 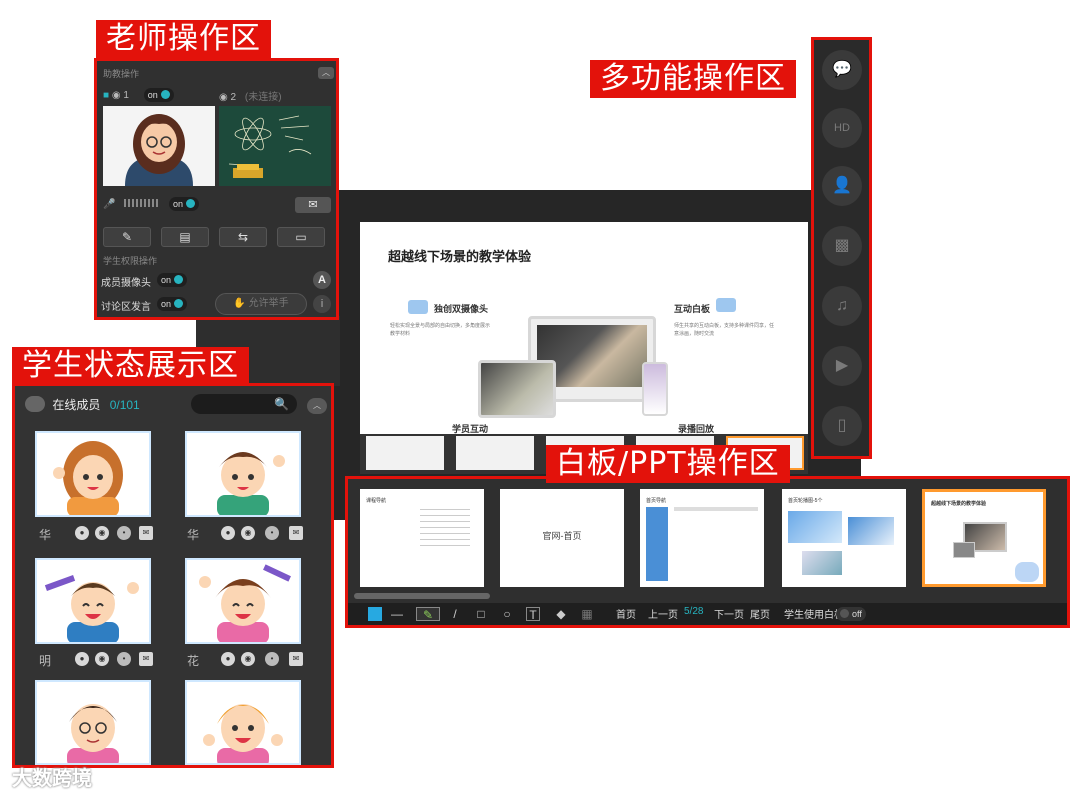 I want to click on tablet-illustration, so click(x=517, y=389).